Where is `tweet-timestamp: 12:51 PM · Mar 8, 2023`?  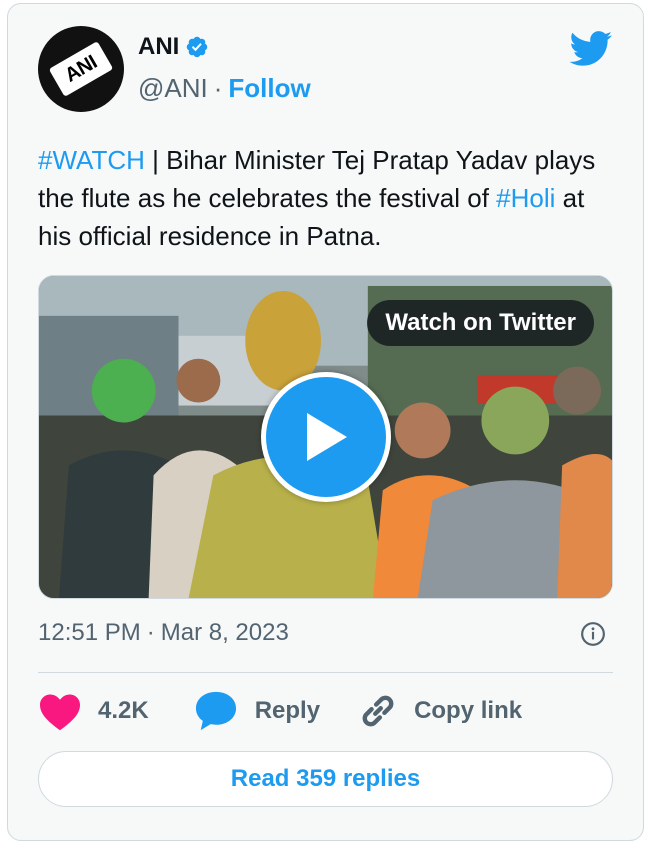
tweet-timestamp: 12:51 PM · Mar 8, 2023 is located at coordinates (163, 633).